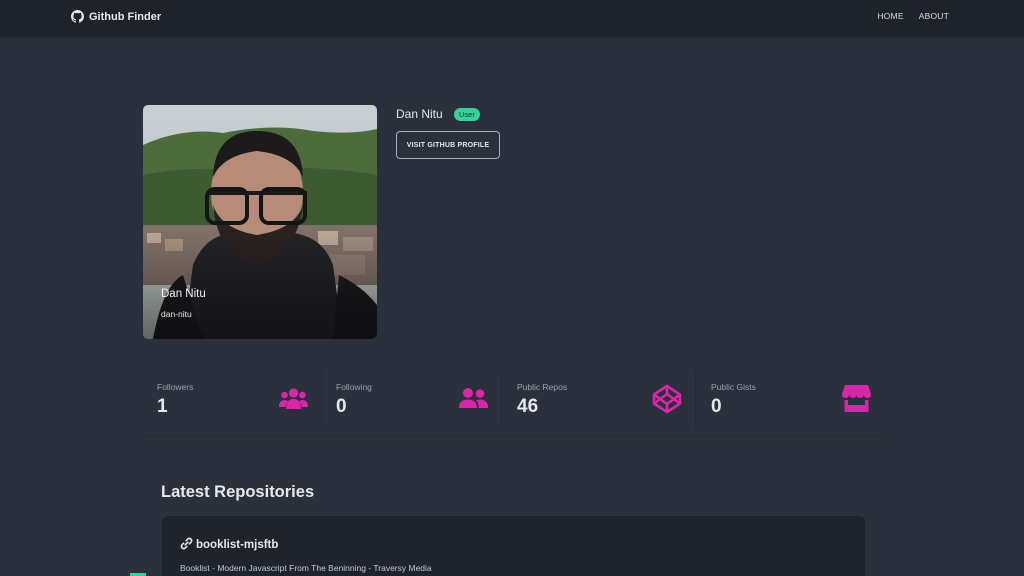 The height and width of the screenshot is (576, 1024). I want to click on avatar-name: Dan Nitu, so click(183, 294).